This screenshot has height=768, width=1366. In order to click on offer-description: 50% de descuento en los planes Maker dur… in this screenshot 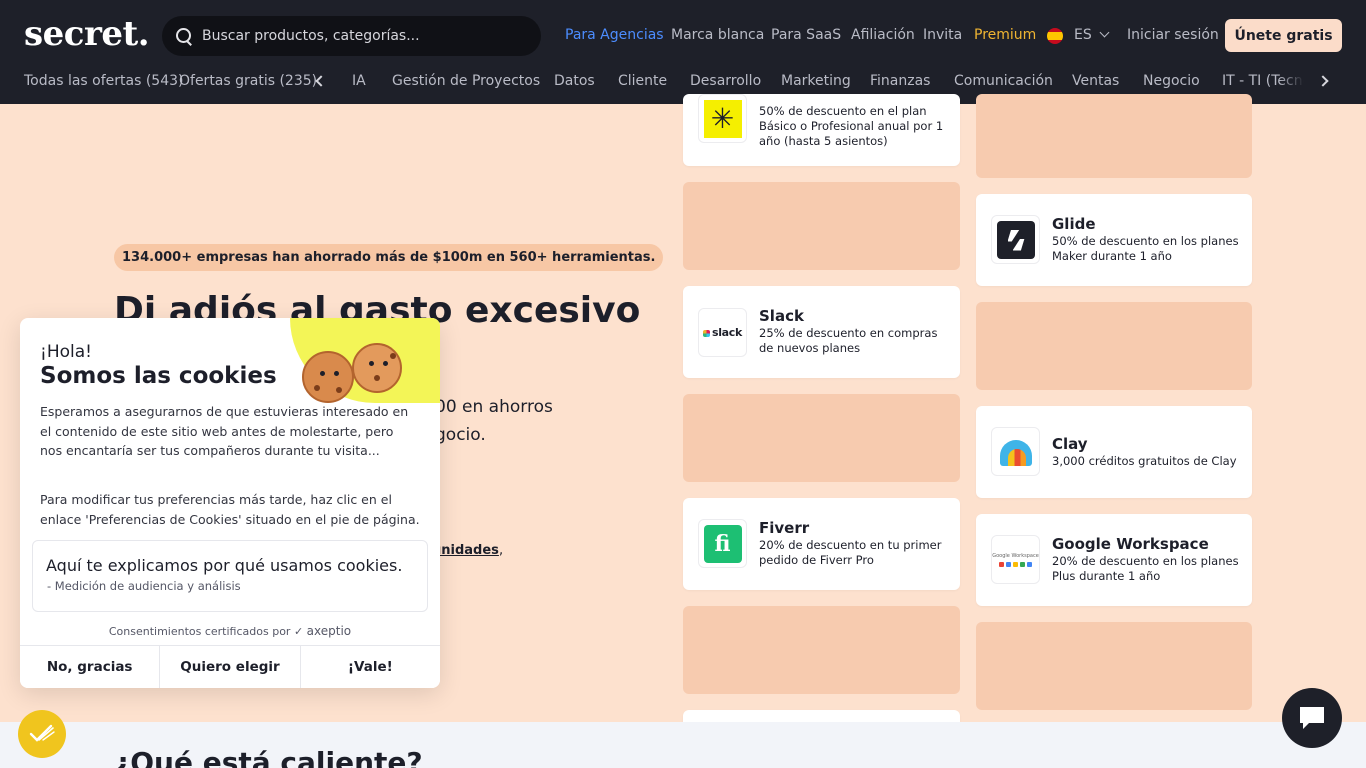, I will do `click(1145, 248)`.